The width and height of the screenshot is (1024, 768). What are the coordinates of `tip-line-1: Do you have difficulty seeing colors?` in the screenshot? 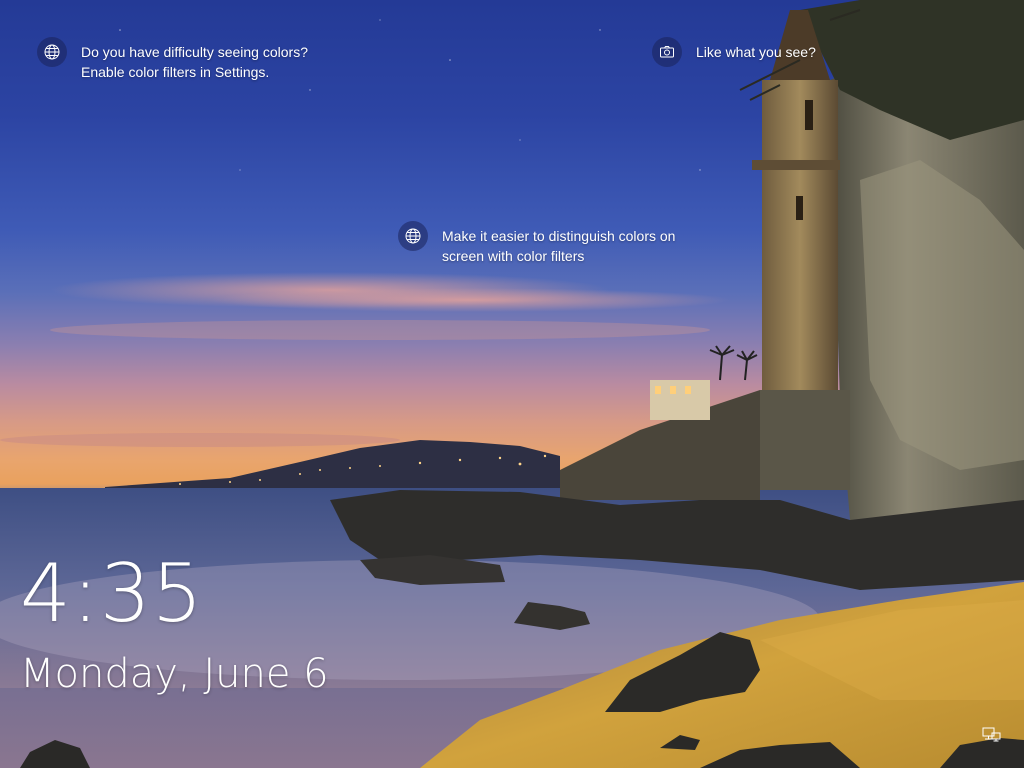 It's located at (194, 52).